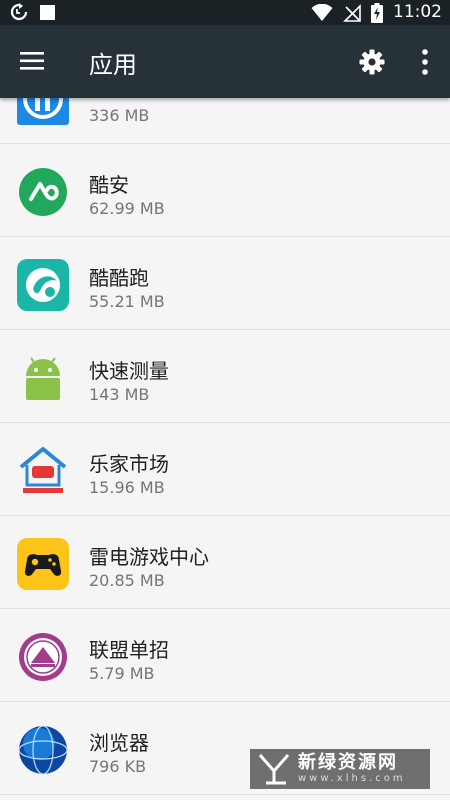 The width and height of the screenshot is (450, 800). I want to click on watermark-logo-icon, so click(274, 769).